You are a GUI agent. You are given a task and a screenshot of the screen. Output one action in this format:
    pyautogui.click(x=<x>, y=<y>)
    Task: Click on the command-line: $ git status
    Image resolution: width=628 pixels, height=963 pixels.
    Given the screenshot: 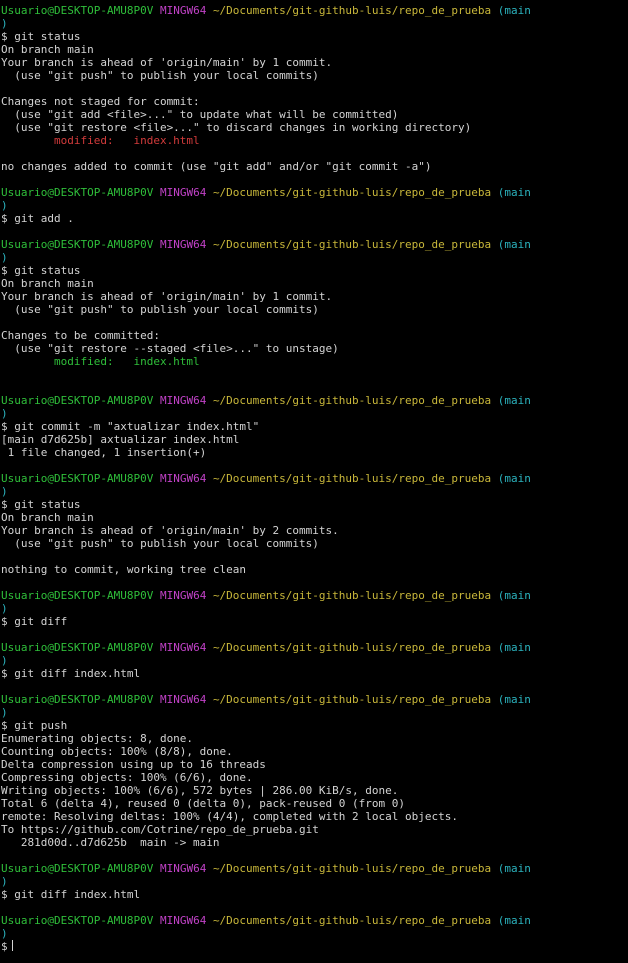 What is the action you would take?
    pyautogui.click(x=314, y=504)
    